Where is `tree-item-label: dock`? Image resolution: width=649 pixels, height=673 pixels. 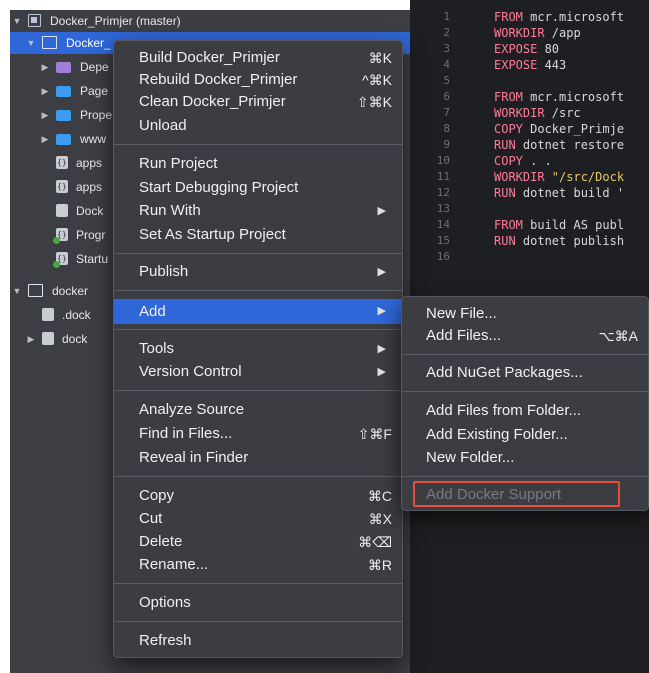 tree-item-label: dock is located at coordinates (75, 339).